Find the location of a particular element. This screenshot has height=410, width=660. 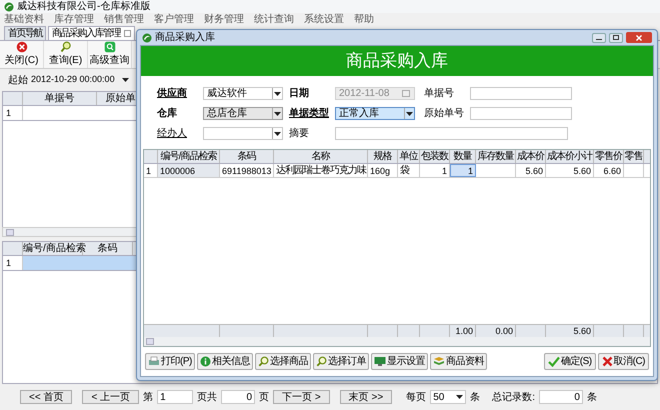

menu-item: 帮助 is located at coordinates (364, 19).